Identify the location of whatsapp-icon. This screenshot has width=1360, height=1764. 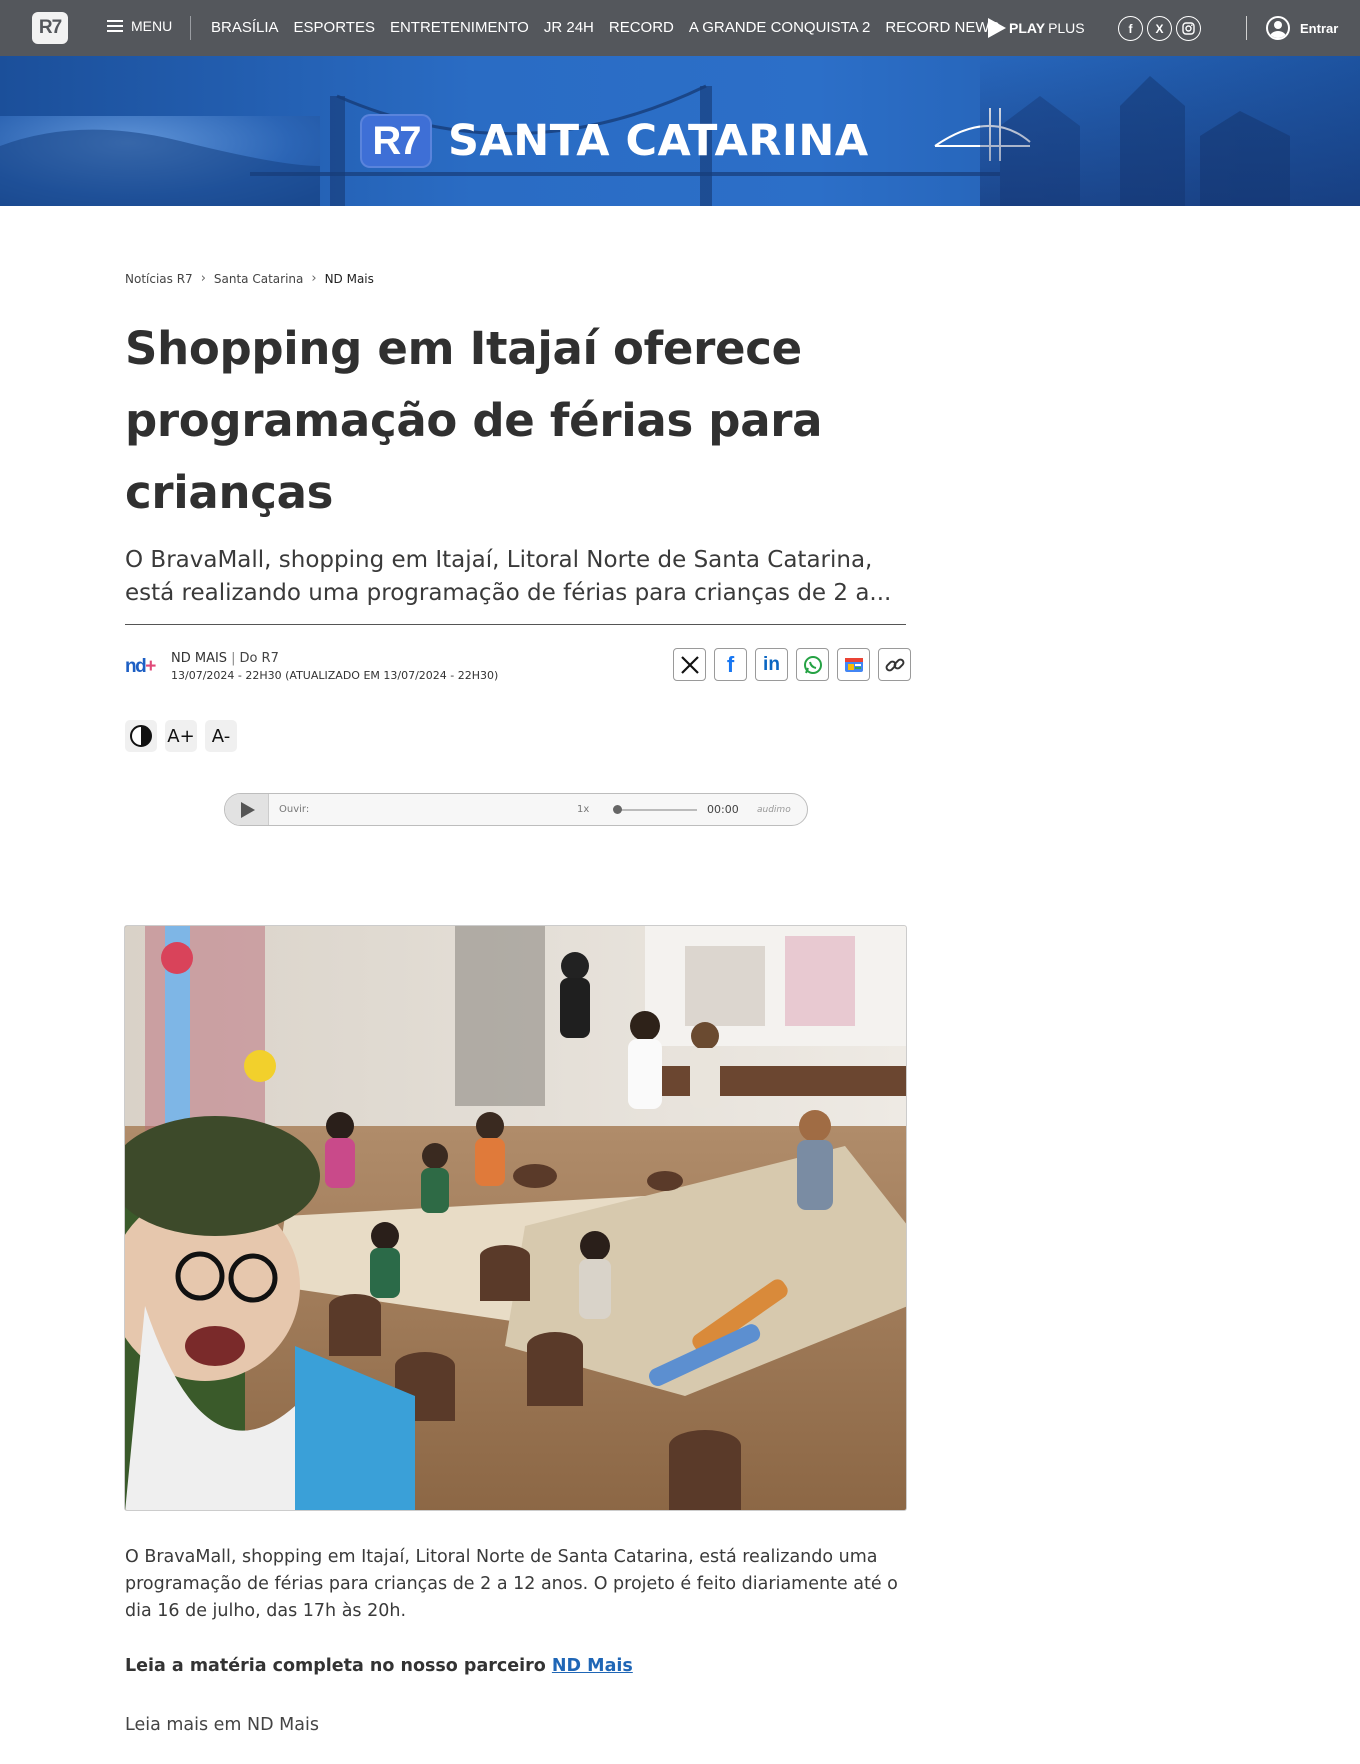
(812, 664).